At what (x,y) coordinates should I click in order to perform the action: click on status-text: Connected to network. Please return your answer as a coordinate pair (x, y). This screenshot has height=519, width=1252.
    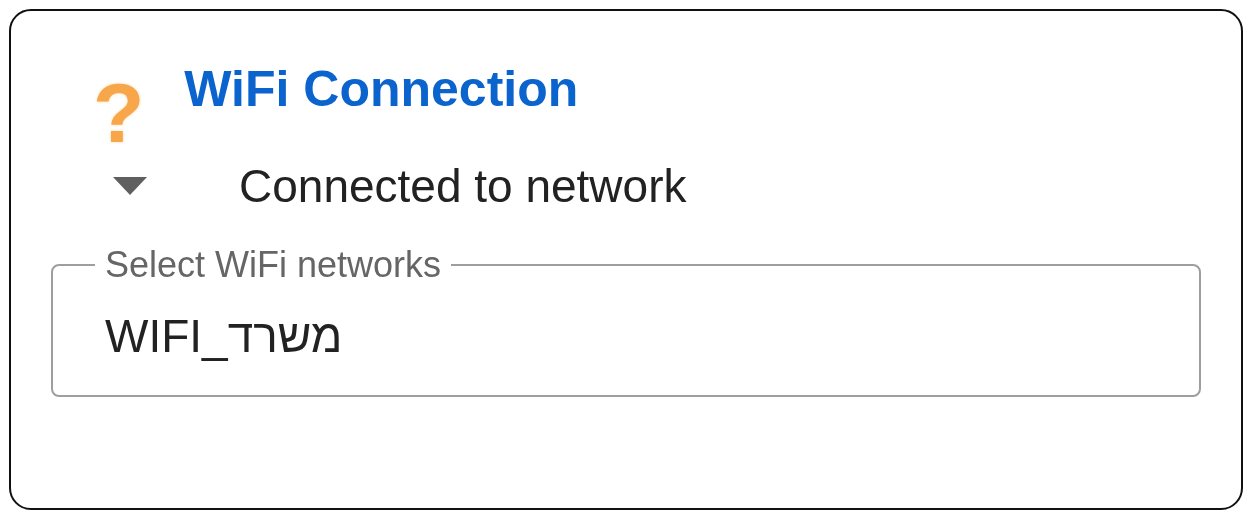
    Looking at the image, I should click on (463, 186).